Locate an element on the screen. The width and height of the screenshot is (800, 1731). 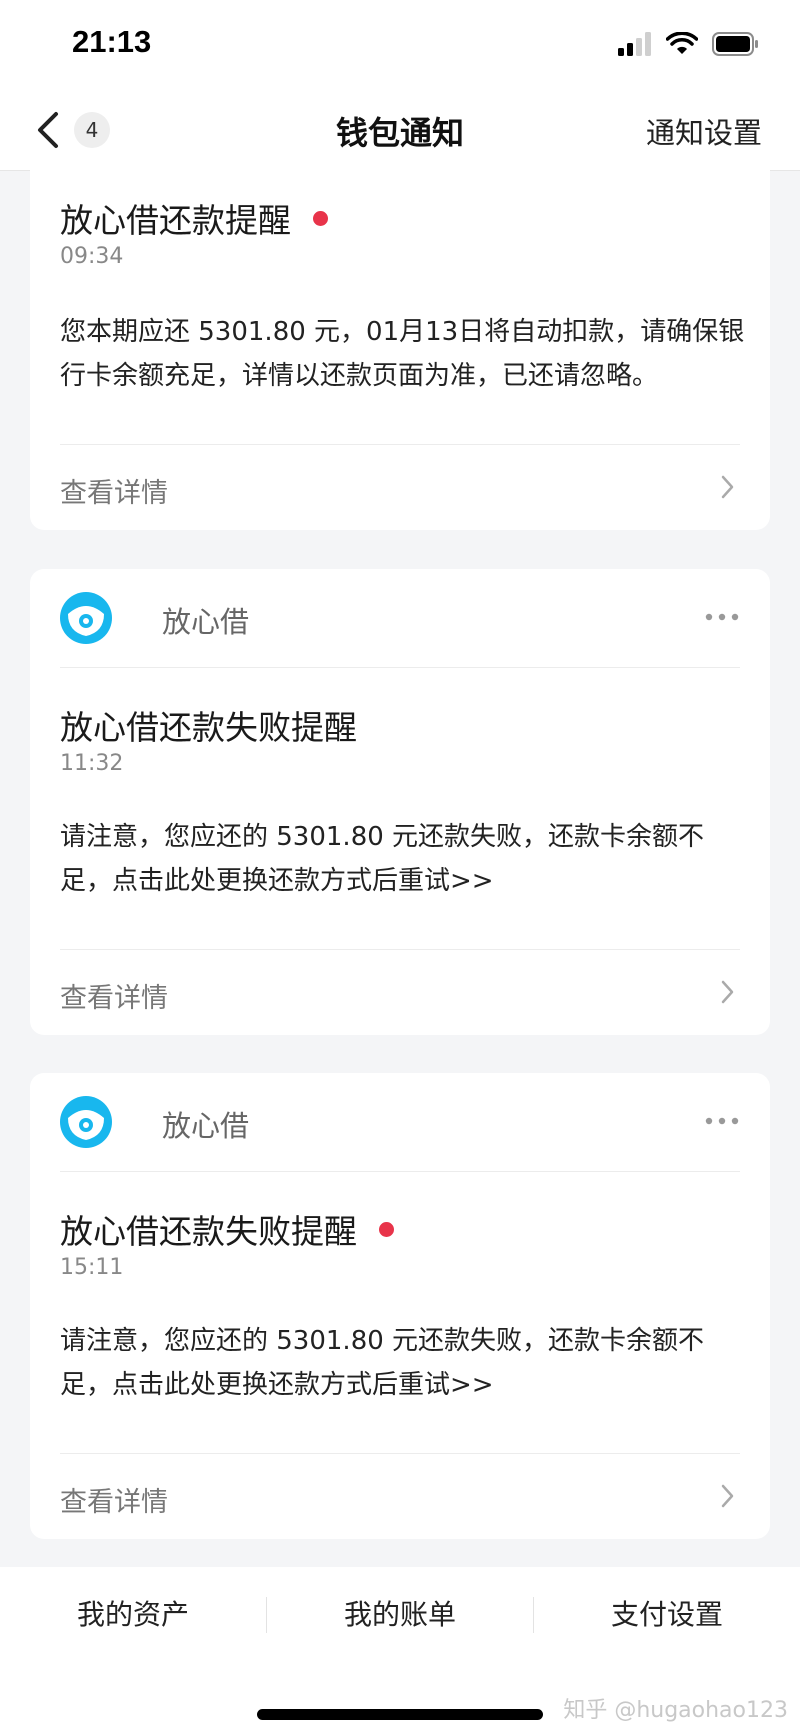
status-icons is located at coordinates (689, 44).